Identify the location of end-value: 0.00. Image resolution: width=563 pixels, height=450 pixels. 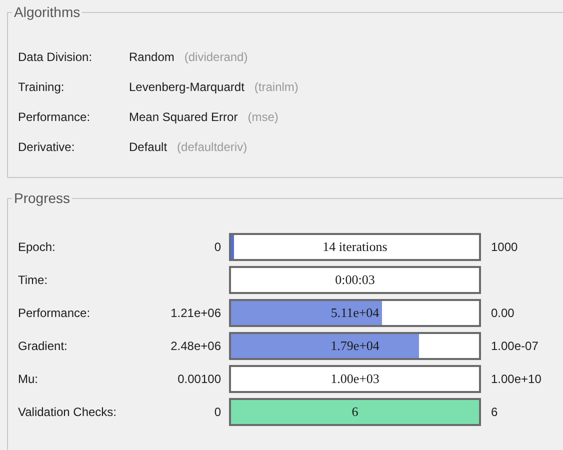
(502, 313).